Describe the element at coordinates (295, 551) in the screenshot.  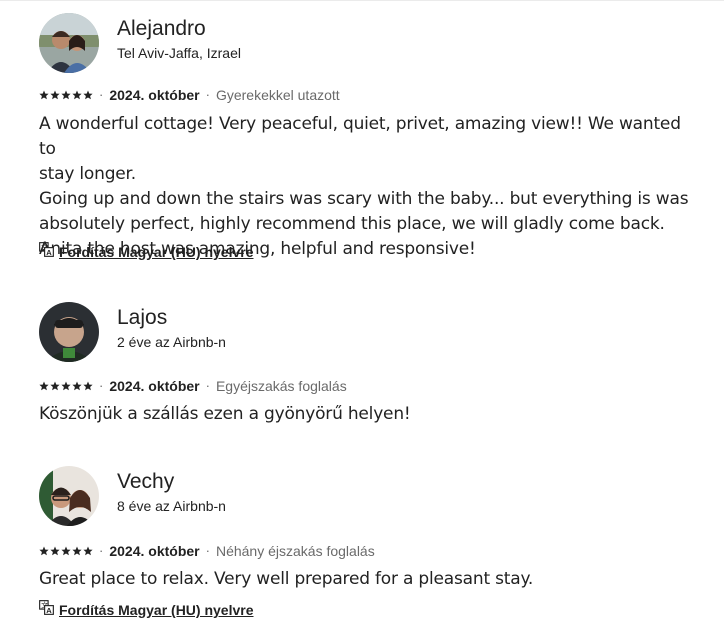
I see `trip-type: Néhány éjszakás foglalás` at that location.